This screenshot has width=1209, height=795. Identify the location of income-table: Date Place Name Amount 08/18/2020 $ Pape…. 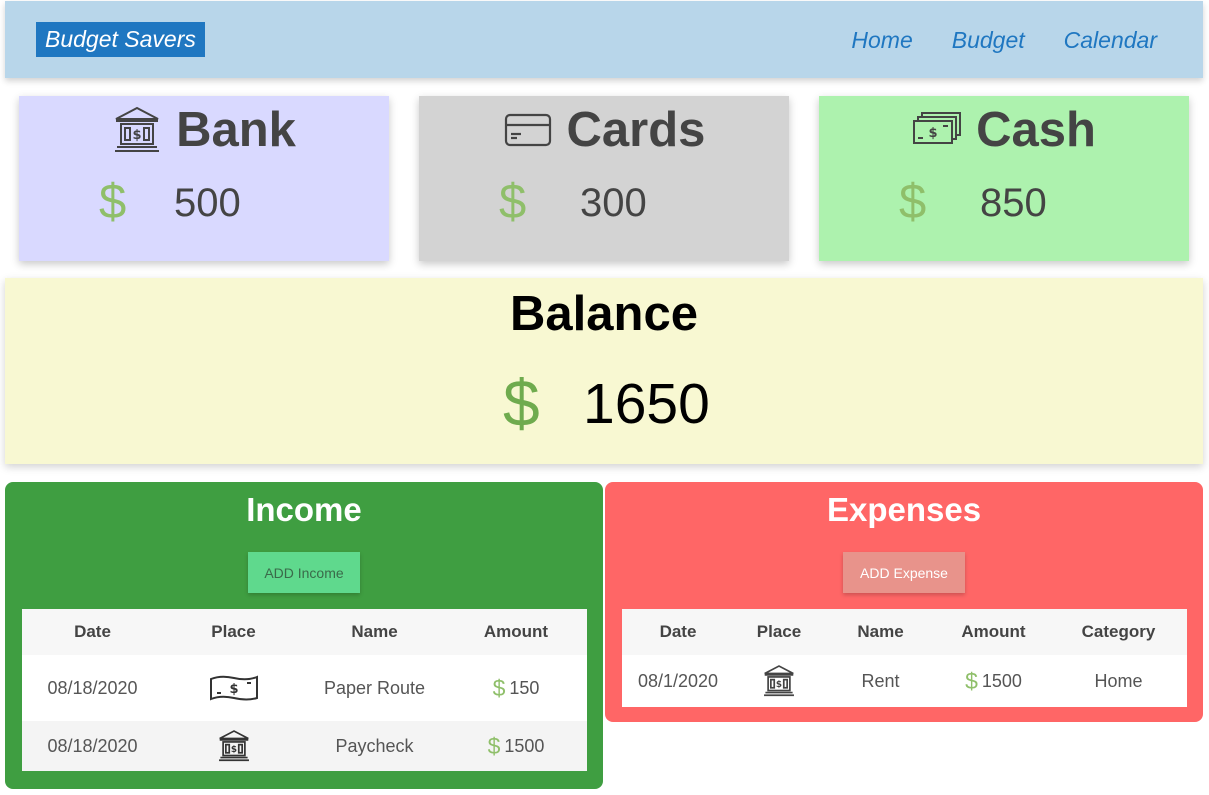
(304, 690).